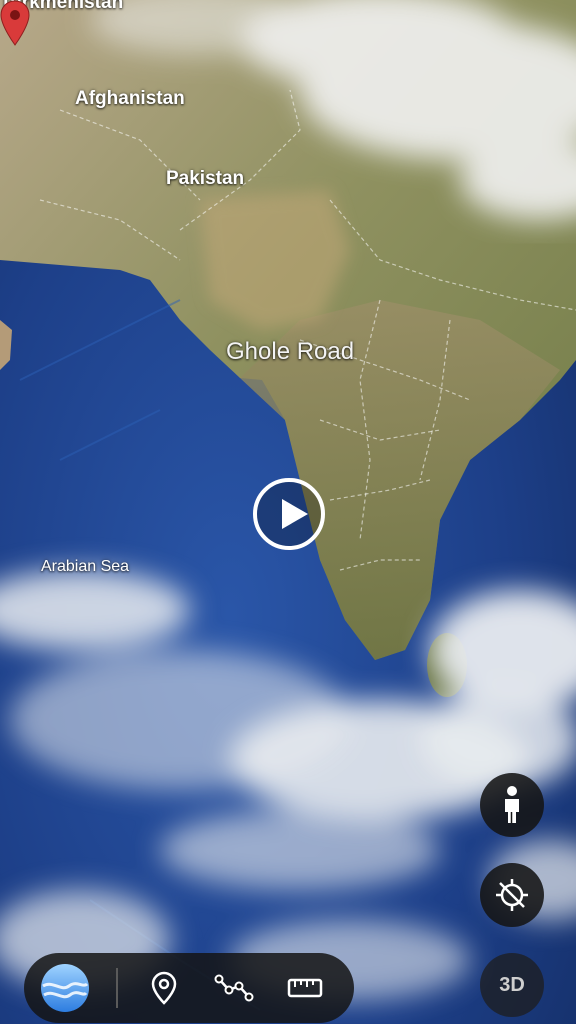  I want to click on location-button, so click(512, 895).